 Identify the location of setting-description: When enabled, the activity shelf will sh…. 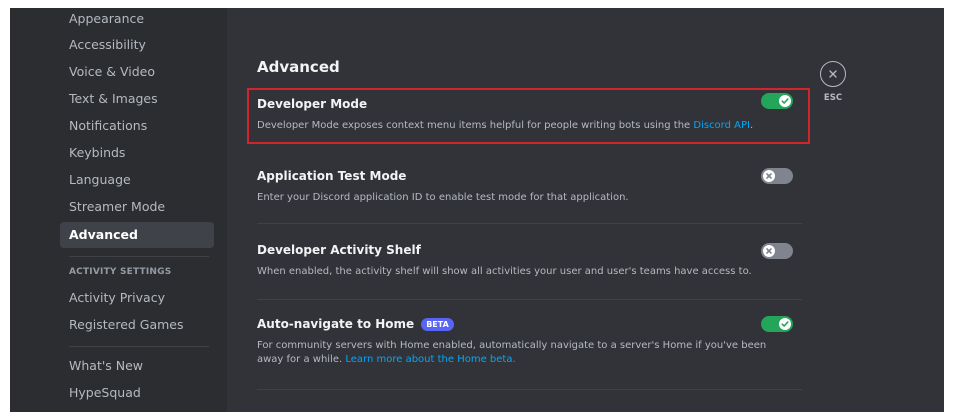
(504, 271).